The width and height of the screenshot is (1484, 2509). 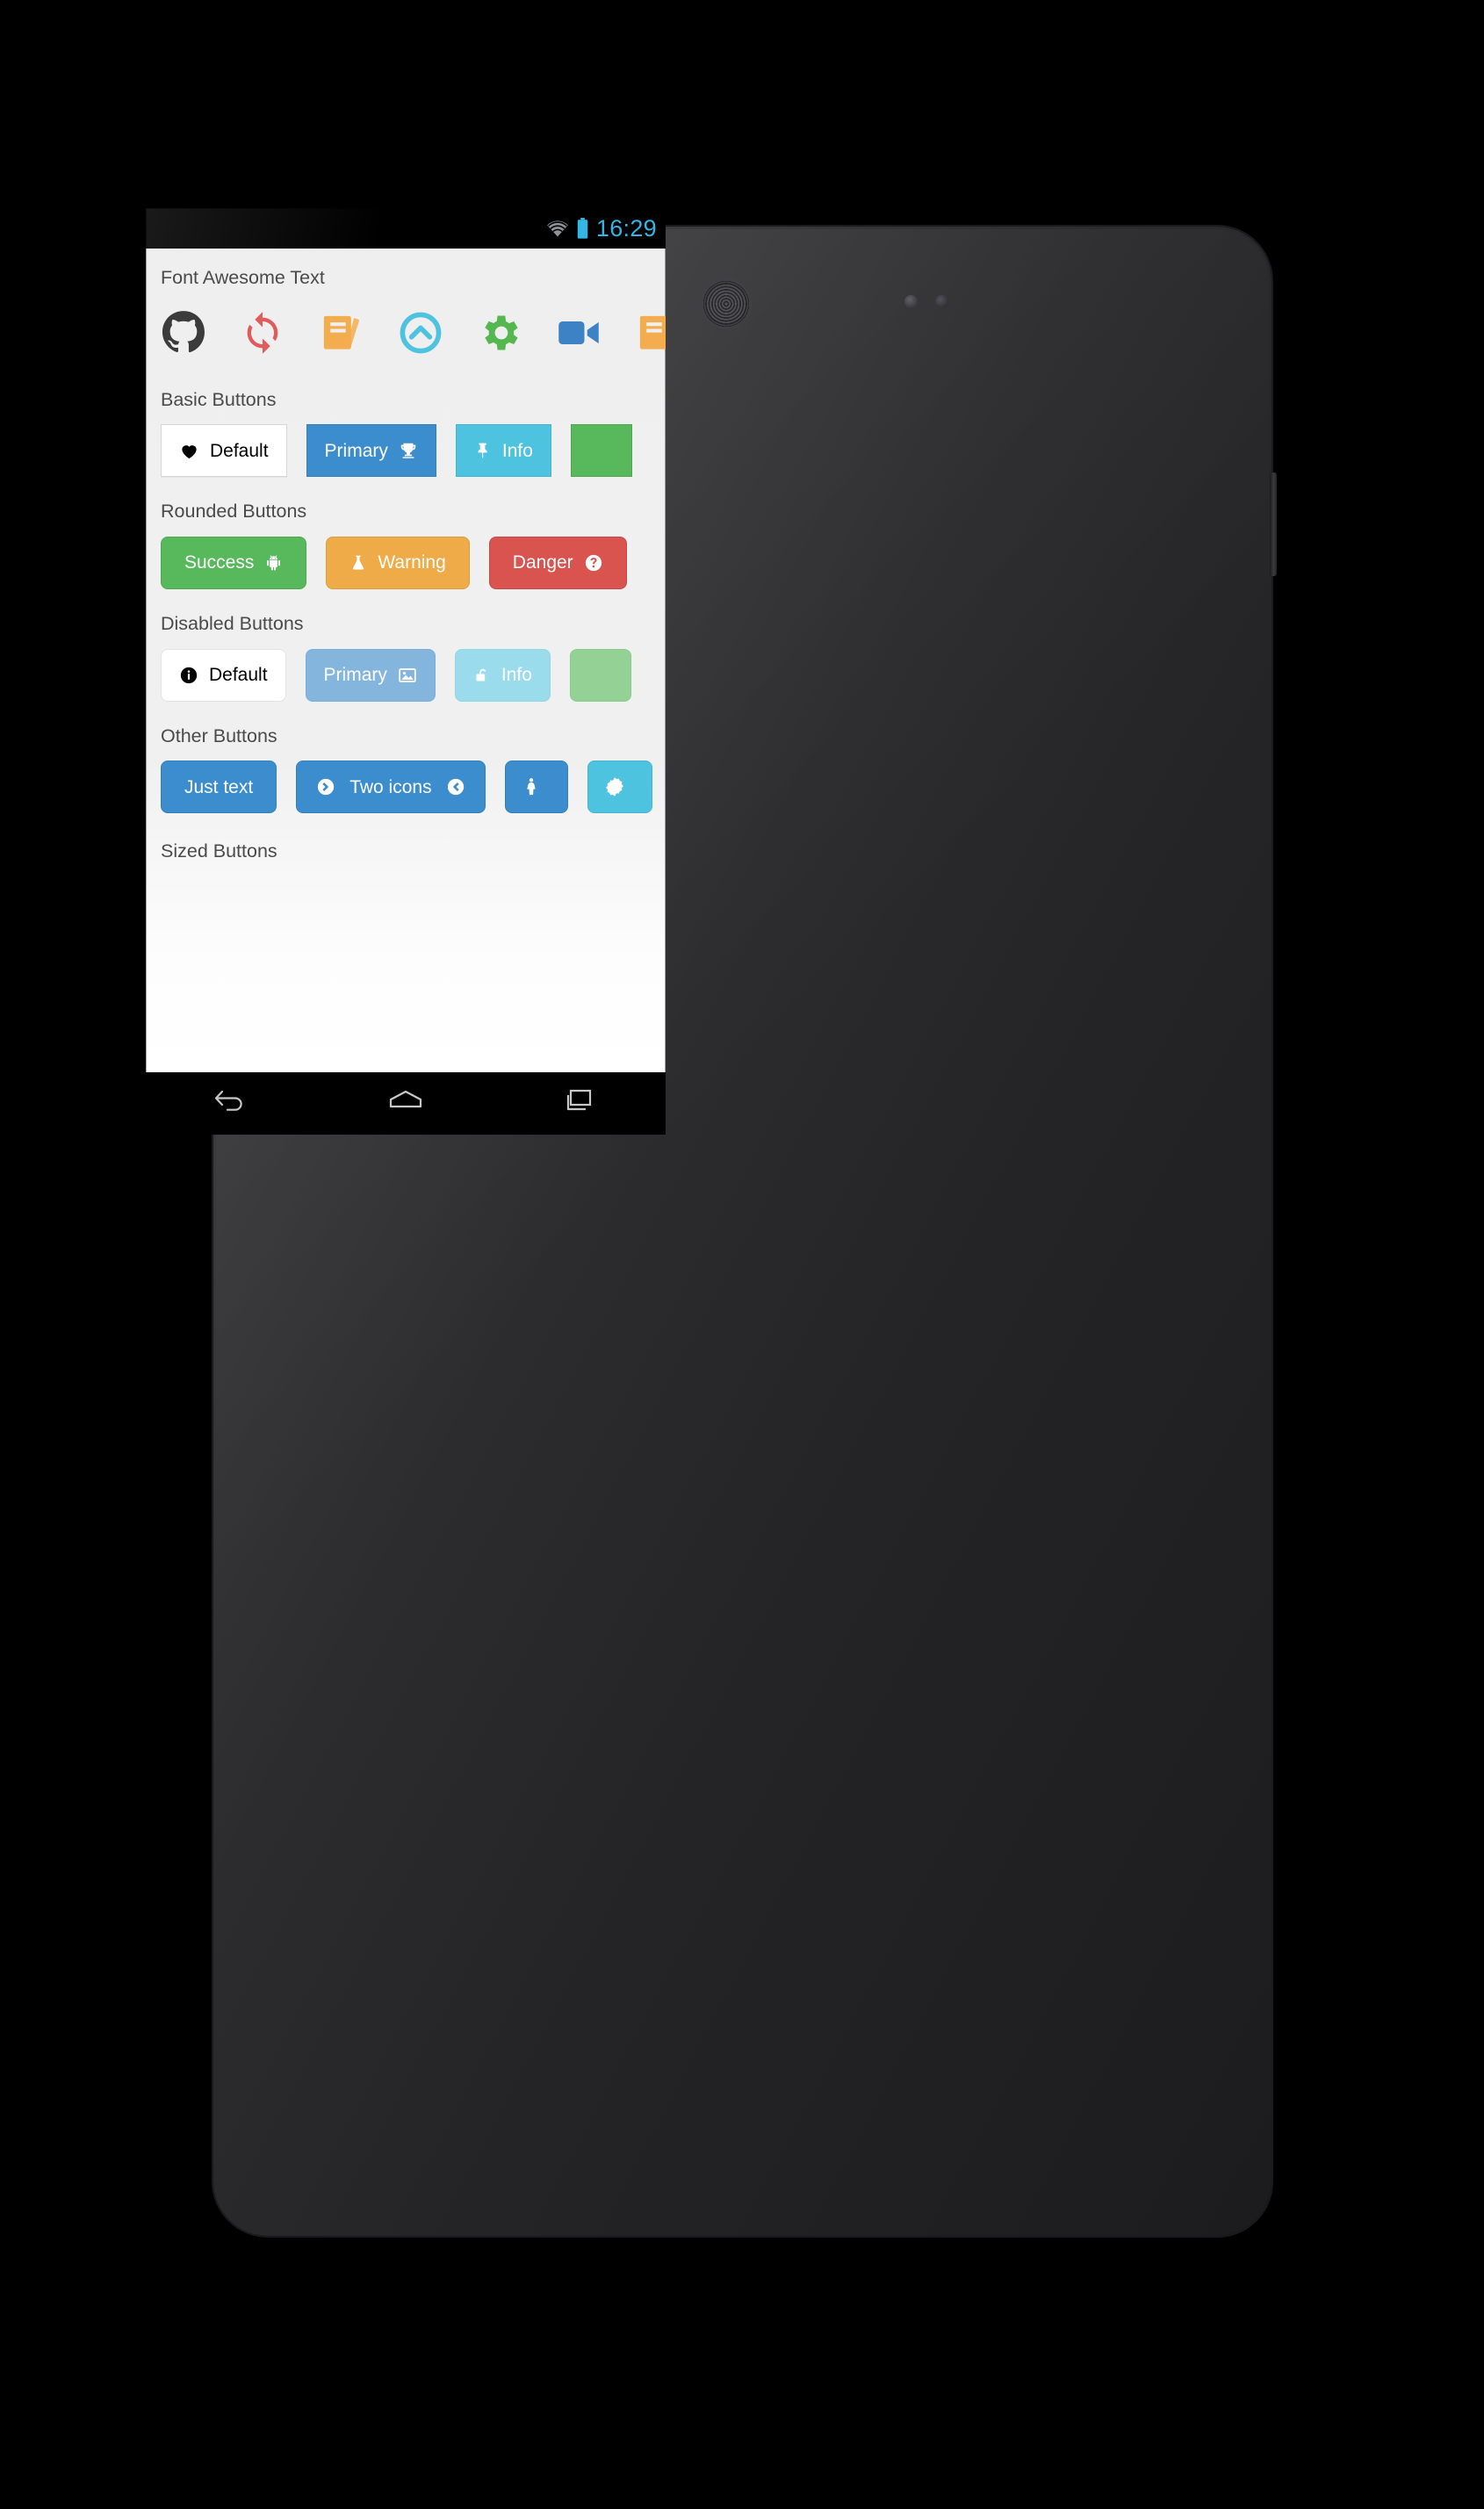 What do you see at coordinates (408, 450) in the screenshot?
I see `trophy-icon` at bounding box center [408, 450].